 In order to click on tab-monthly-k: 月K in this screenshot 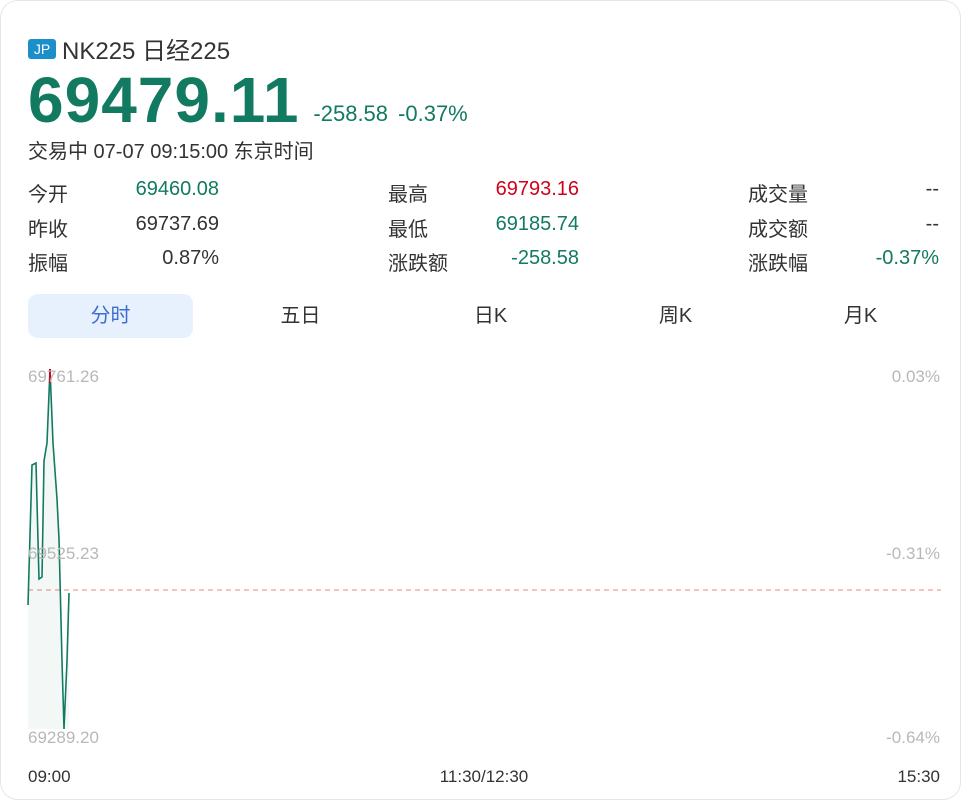, I will do `click(860, 316)`.